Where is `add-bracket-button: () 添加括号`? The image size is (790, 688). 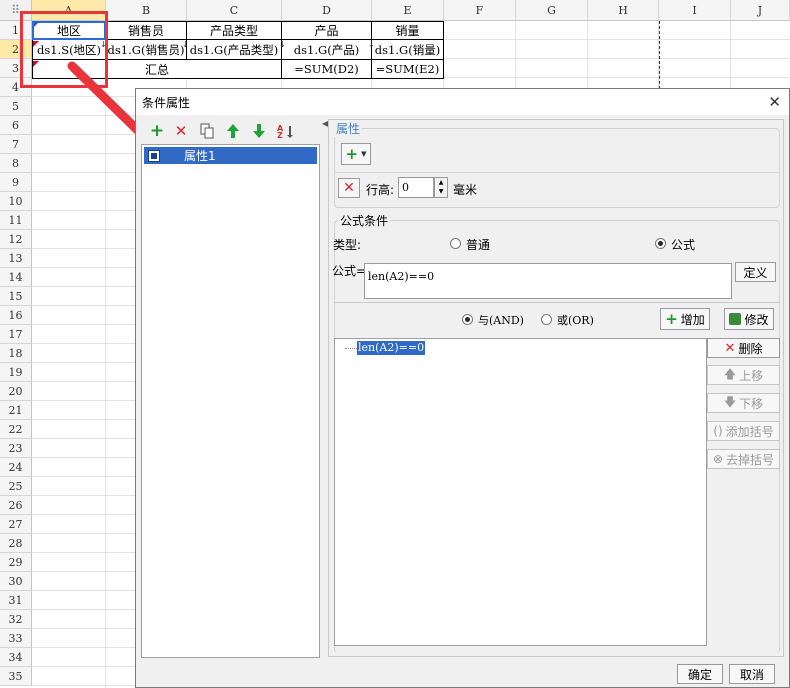
add-bracket-button: () 添加括号 is located at coordinates (743, 431).